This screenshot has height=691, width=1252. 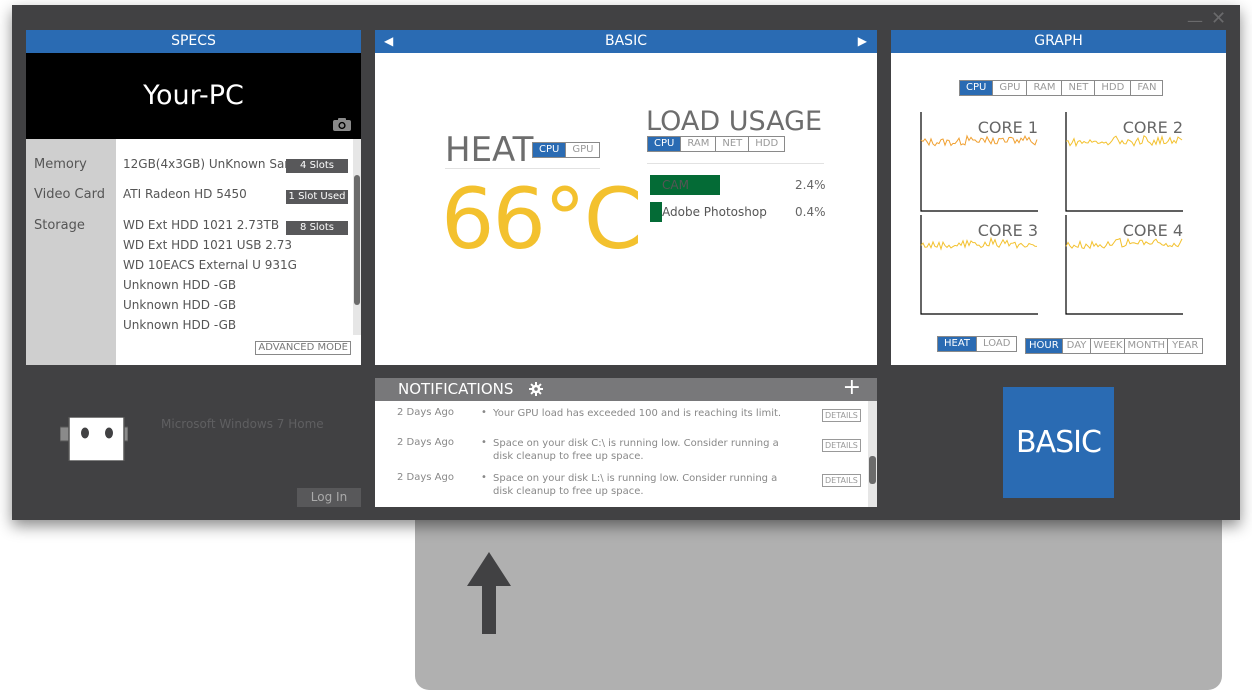 I want to click on arrow-up-icon, so click(x=489, y=593).